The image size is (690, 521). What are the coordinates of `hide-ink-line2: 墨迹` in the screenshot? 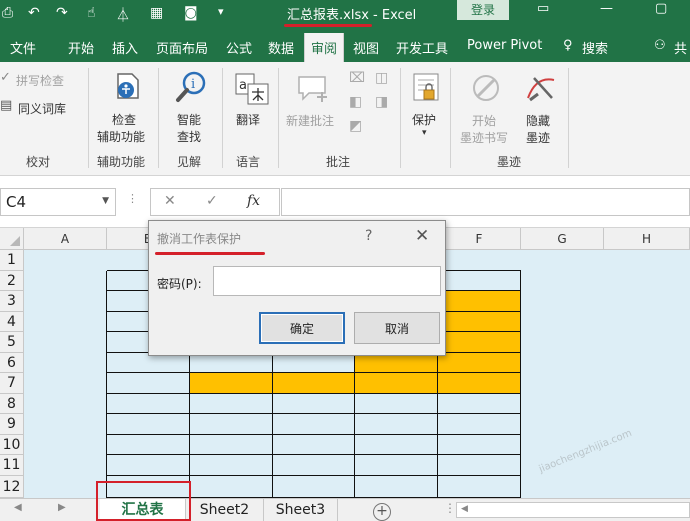 It's located at (538, 137).